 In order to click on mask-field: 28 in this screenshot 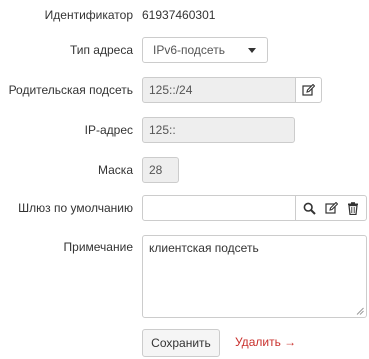, I will do `click(160, 170)`.